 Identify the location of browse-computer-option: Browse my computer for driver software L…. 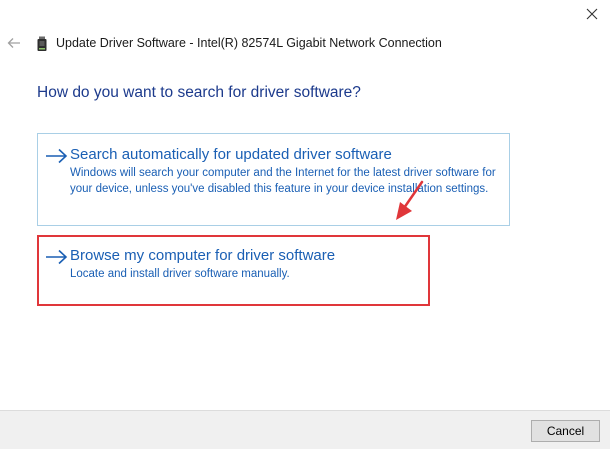
(234, 271).